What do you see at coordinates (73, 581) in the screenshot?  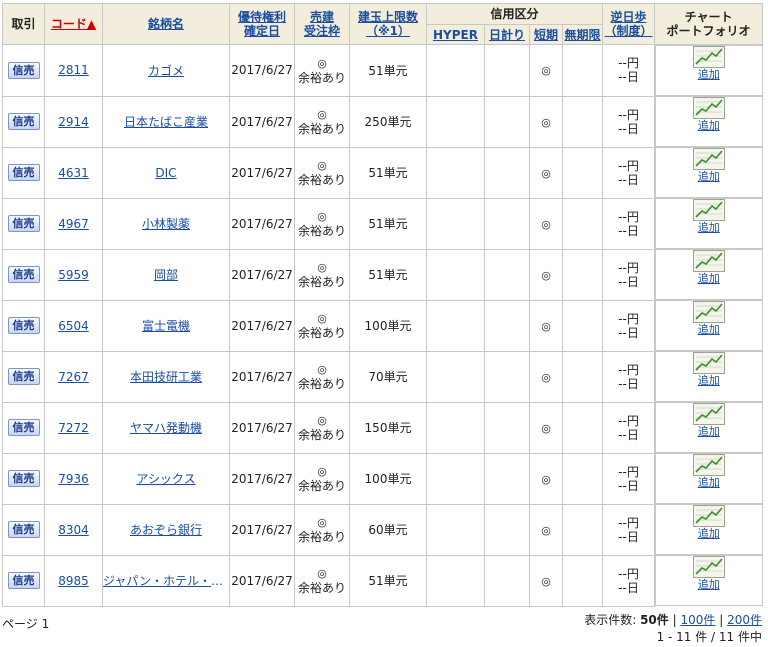 I see `stock-code-link: 8985` at bounding box center [73, 581].